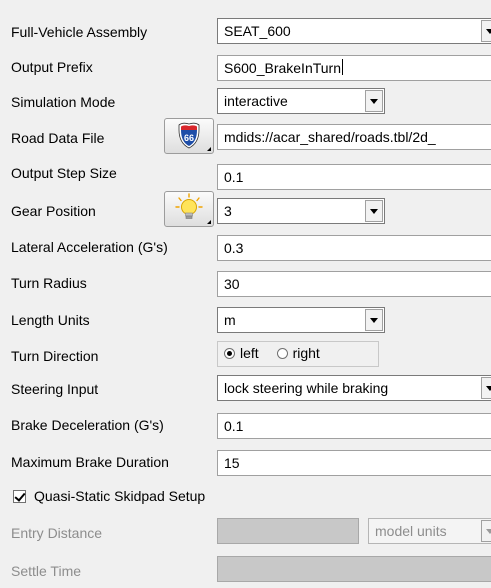 Image resolution: width=491 pixels, height=588 pixels. I want to click on simulation-mode-label: Simulation Mode, so click(63, 102).